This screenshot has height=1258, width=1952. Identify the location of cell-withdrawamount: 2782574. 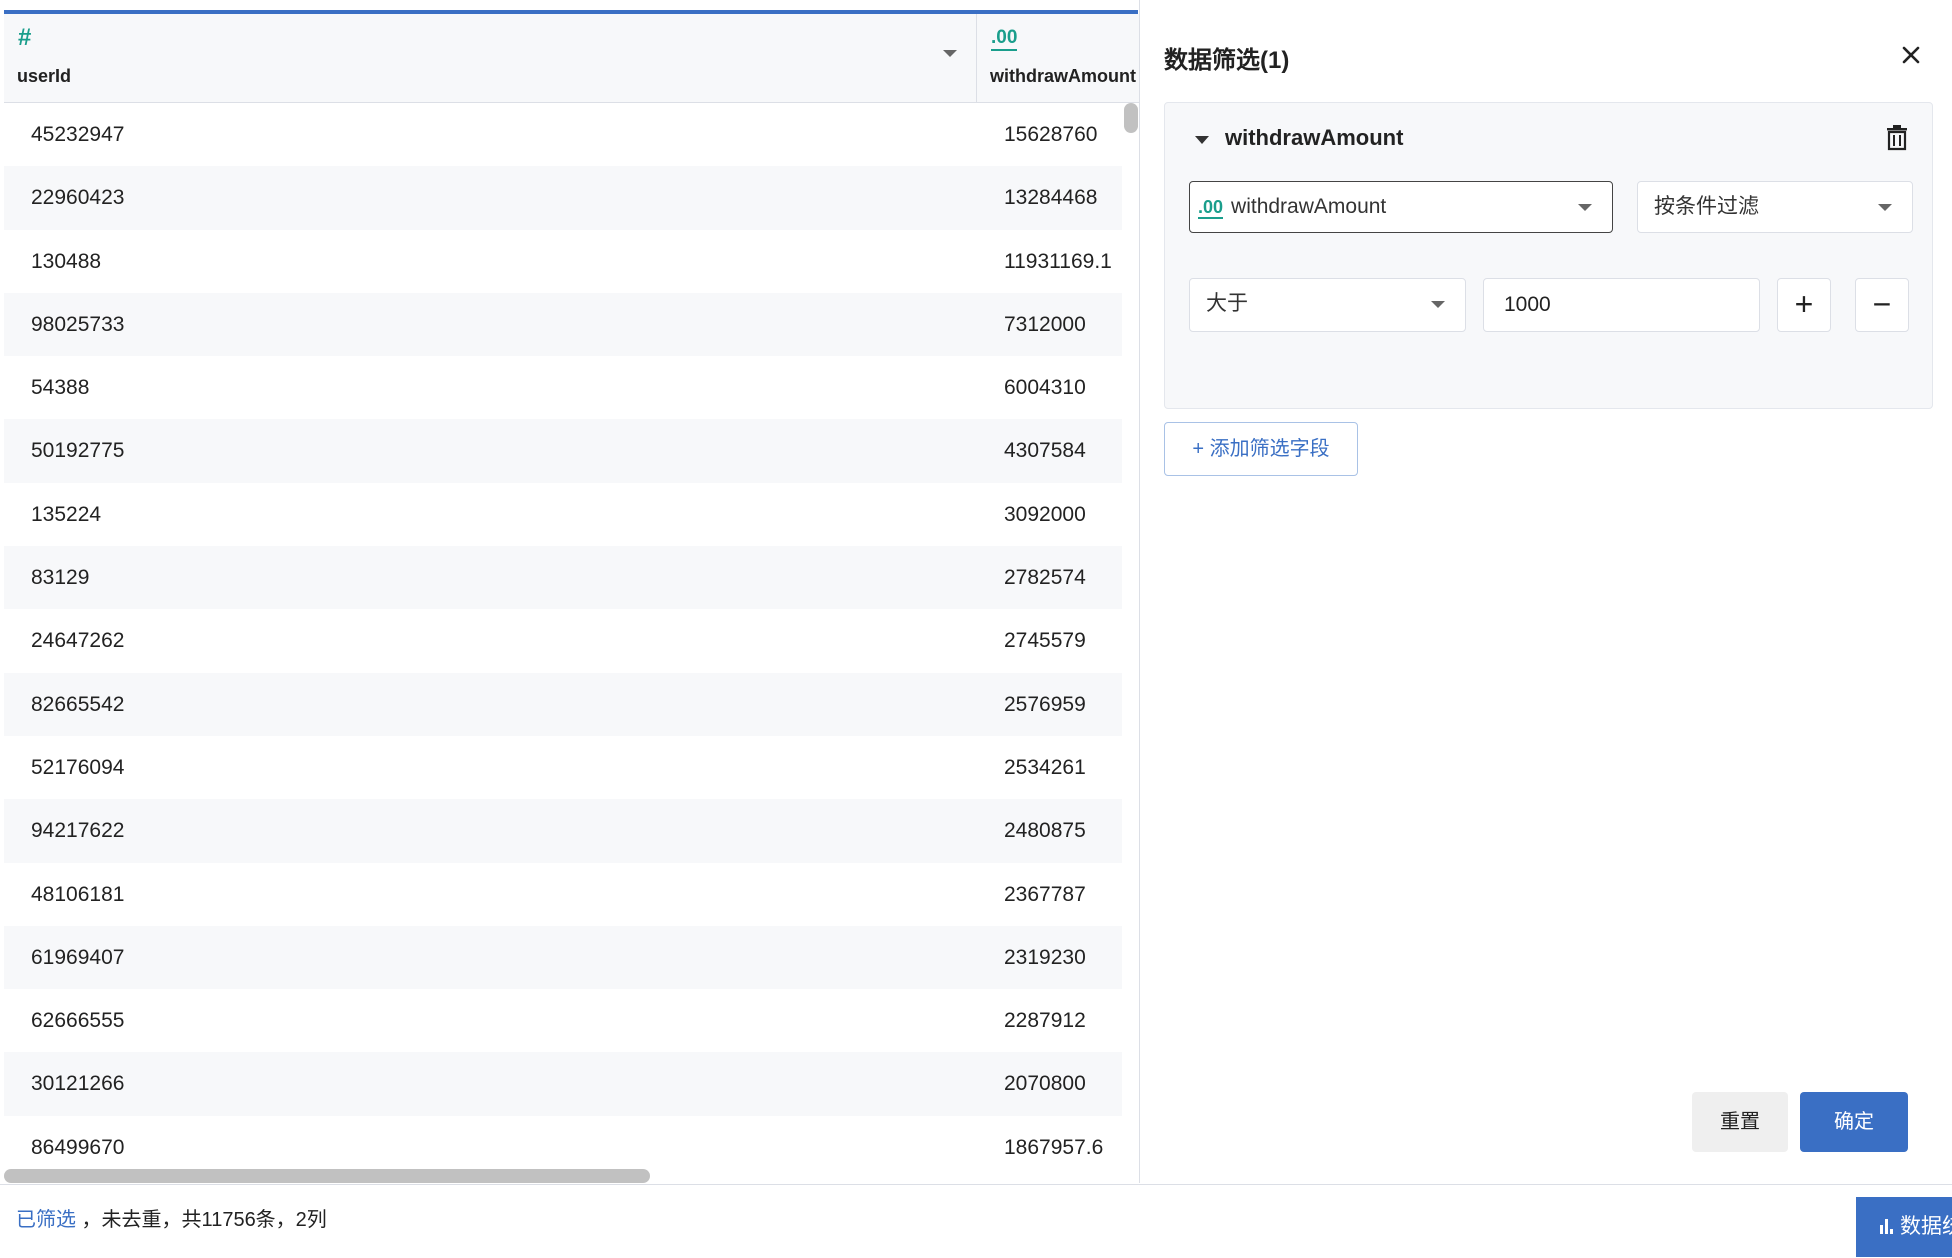
(1045, 578).